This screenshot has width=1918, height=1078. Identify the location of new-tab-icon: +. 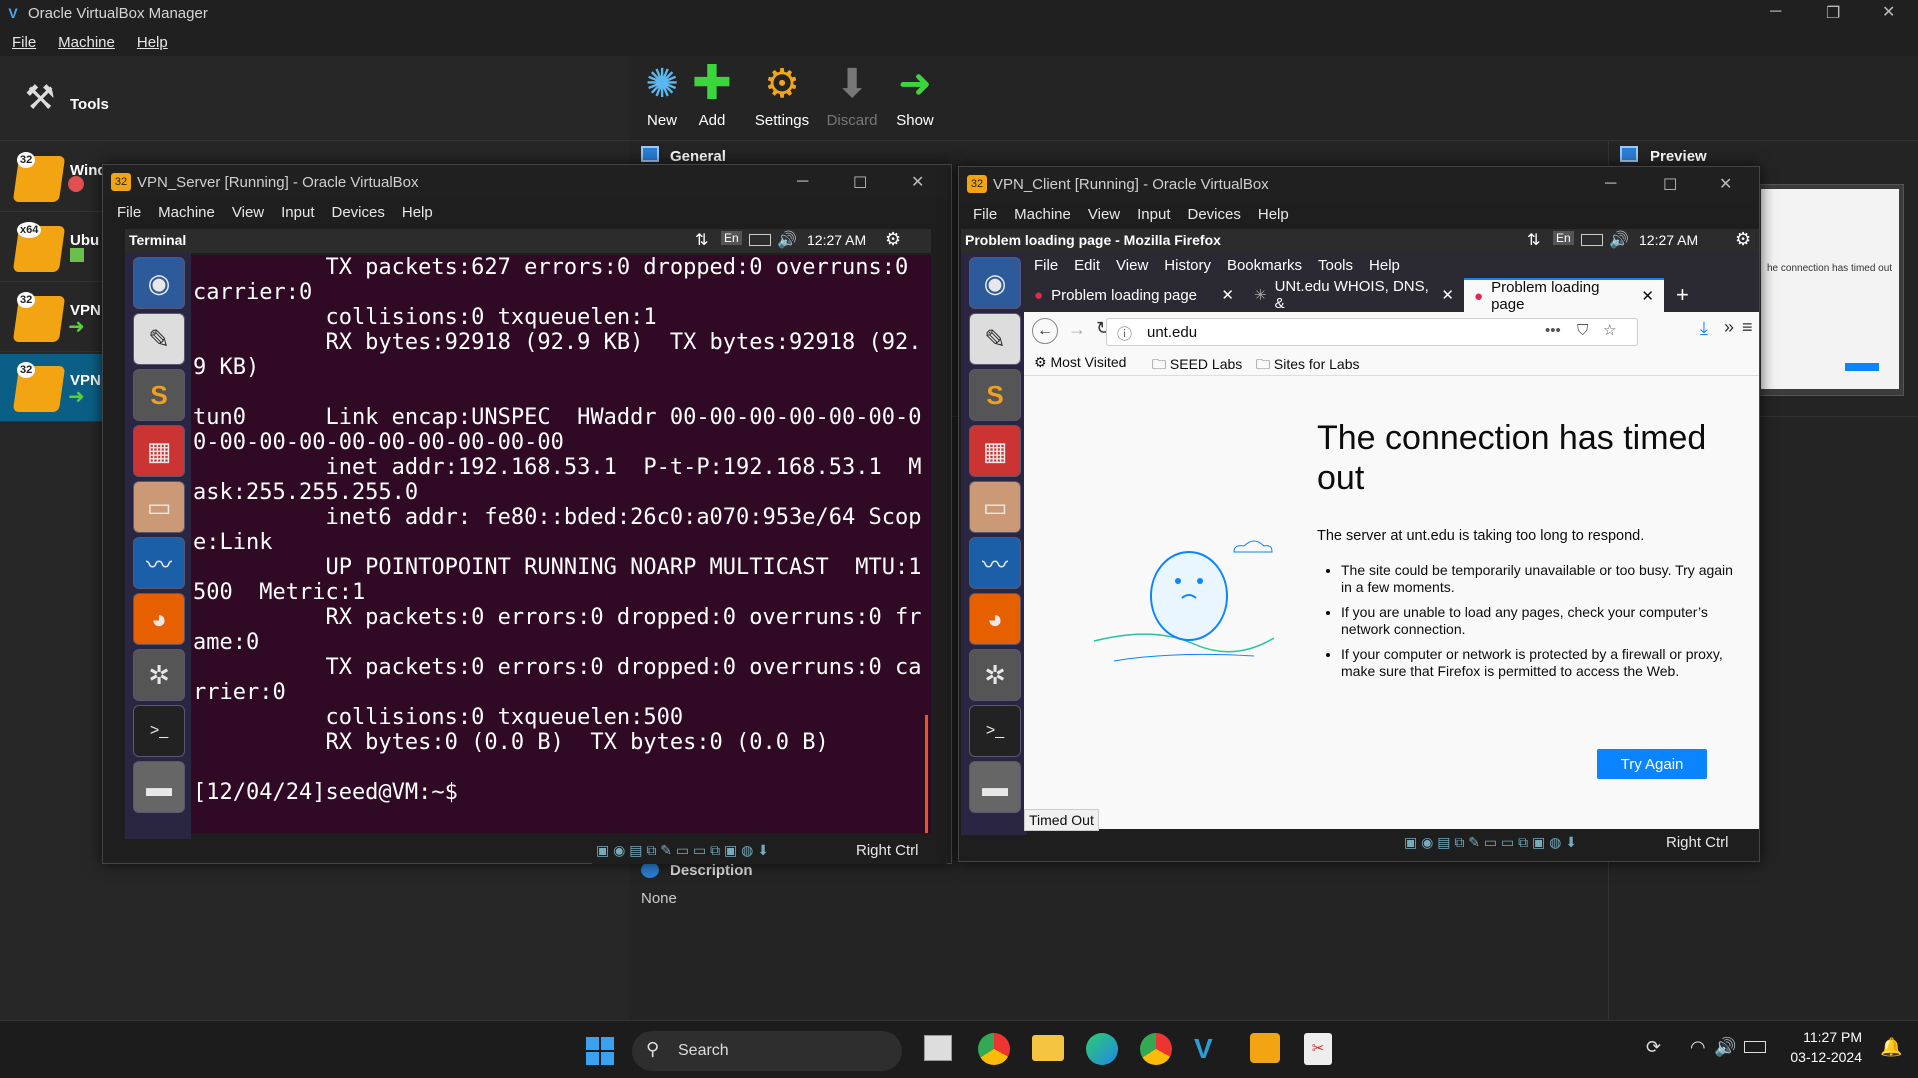
(1682, 295).